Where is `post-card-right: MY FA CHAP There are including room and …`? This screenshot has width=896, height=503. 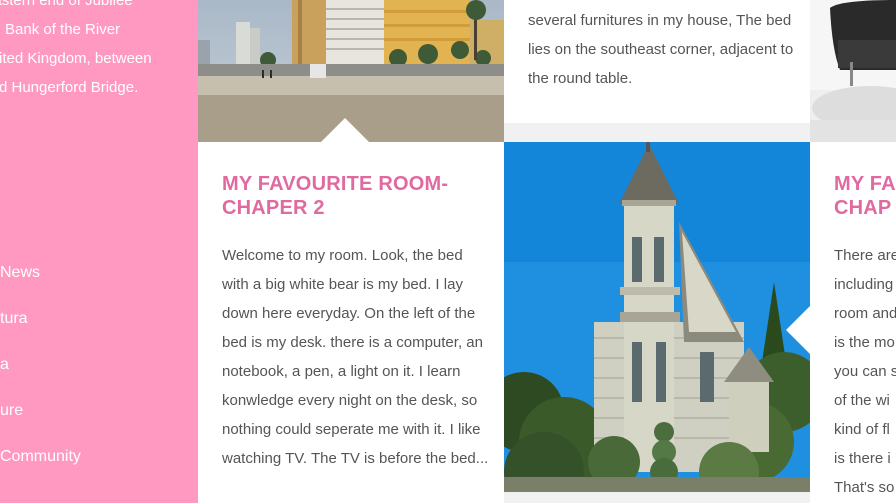
post-card-right: MY FA CHAP There are including room and … is located at coordinates (853, 322).